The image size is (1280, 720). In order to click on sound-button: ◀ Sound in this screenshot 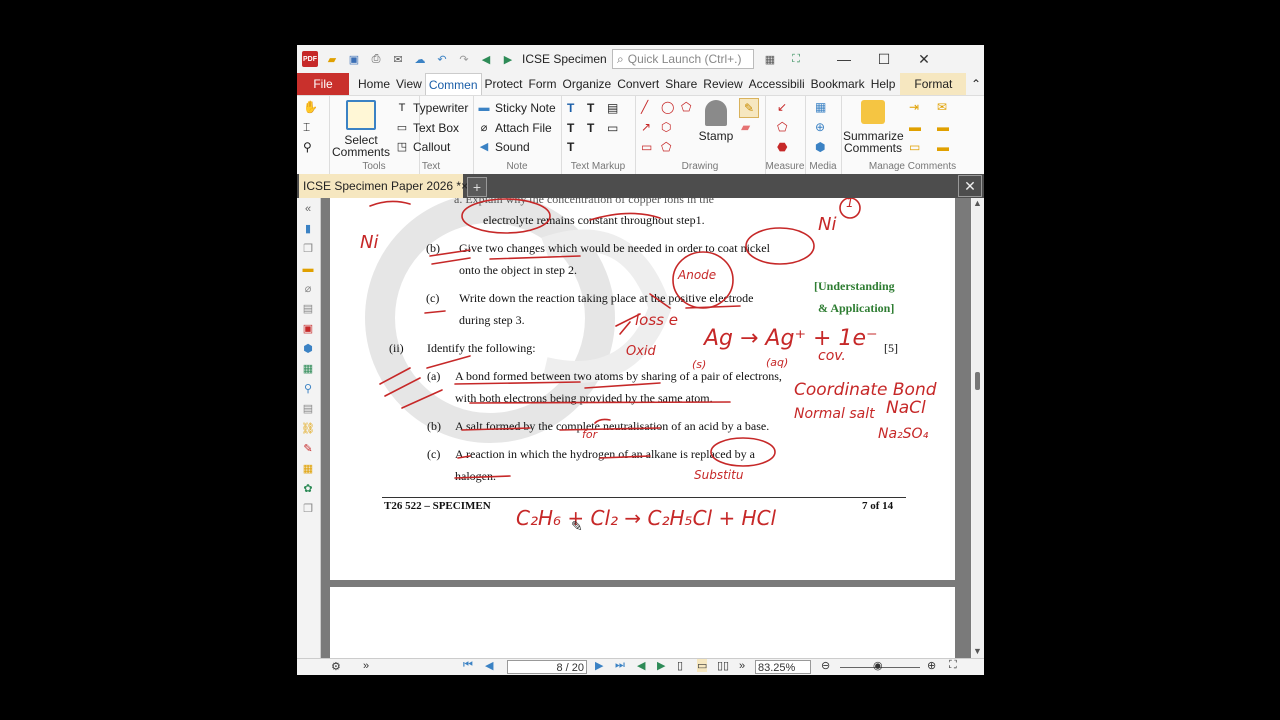, I will do `click(503, 147)`.